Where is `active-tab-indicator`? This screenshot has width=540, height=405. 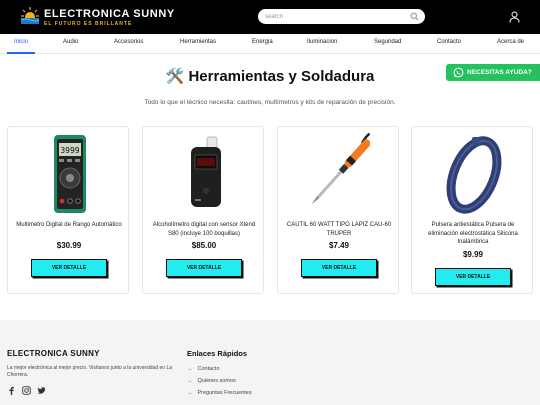
active-tab-indicator is located at coordinates (21, 53).